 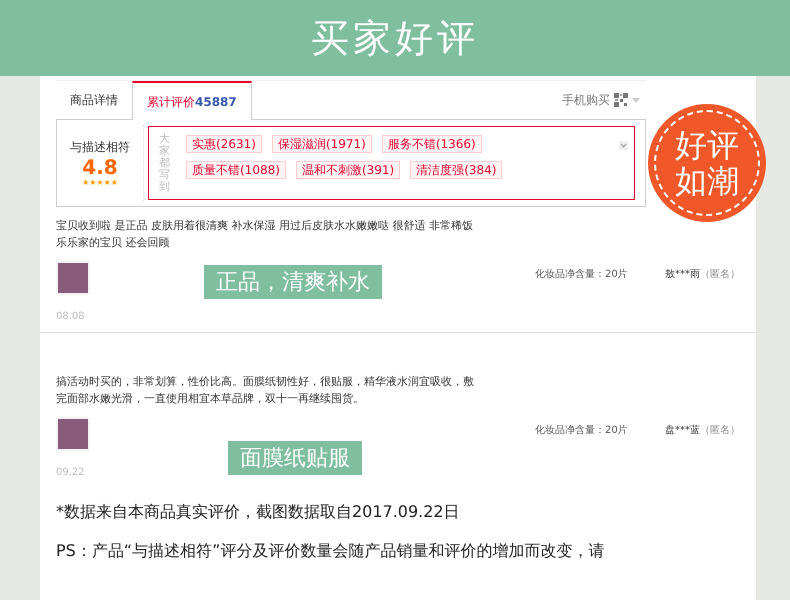 What do you see at coordinates (100, 182) in the screenshot?
I see `star-rating: ★★★★★` at bounding box center [100, 182].